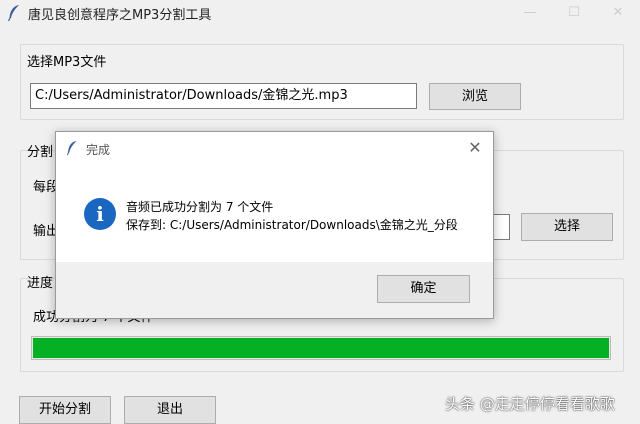  I want to click on split-settings-label: 分割, so click(40, 152).